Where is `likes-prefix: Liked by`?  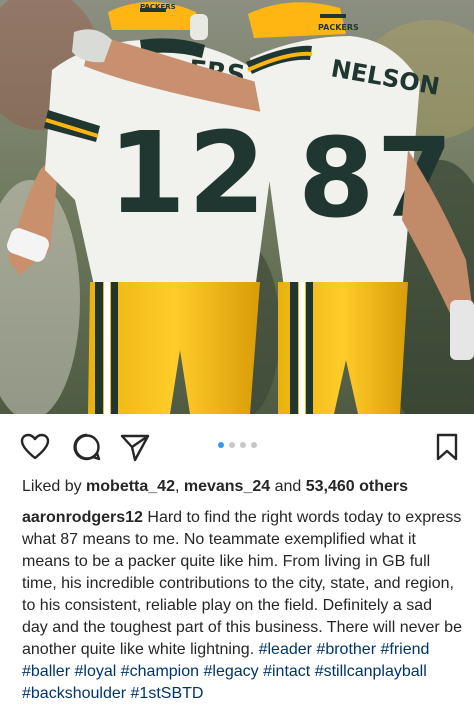 likes-prefix: Liked by is located at coordinates (54, 486).